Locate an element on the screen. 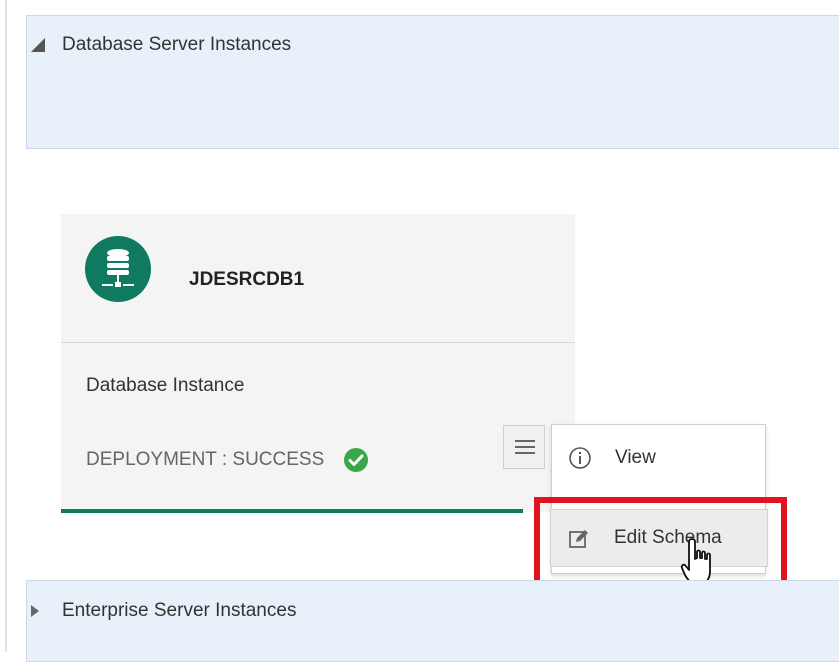  deployment-status: DEPLOYMENT : SUCCESS is located at coordinates (227, 460).